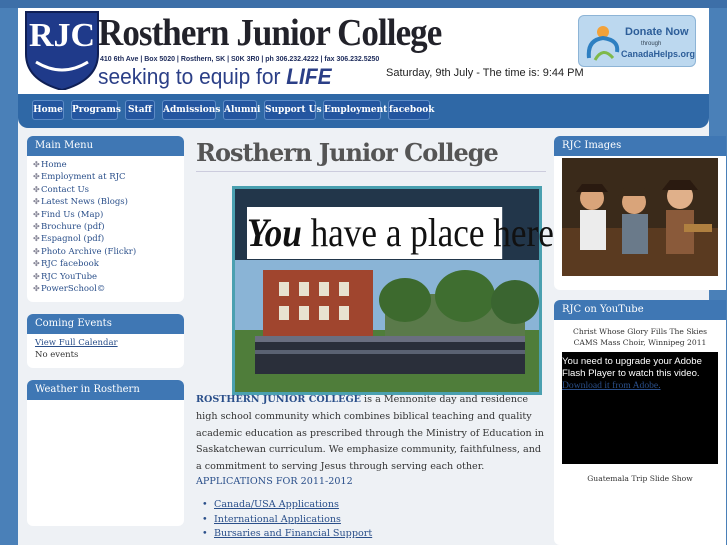 This screenshot has height=545, width=727. Describe the element at coordinates (640, 146) in the screenshot. I see `rjc-images-title: RJC Images` at that location.